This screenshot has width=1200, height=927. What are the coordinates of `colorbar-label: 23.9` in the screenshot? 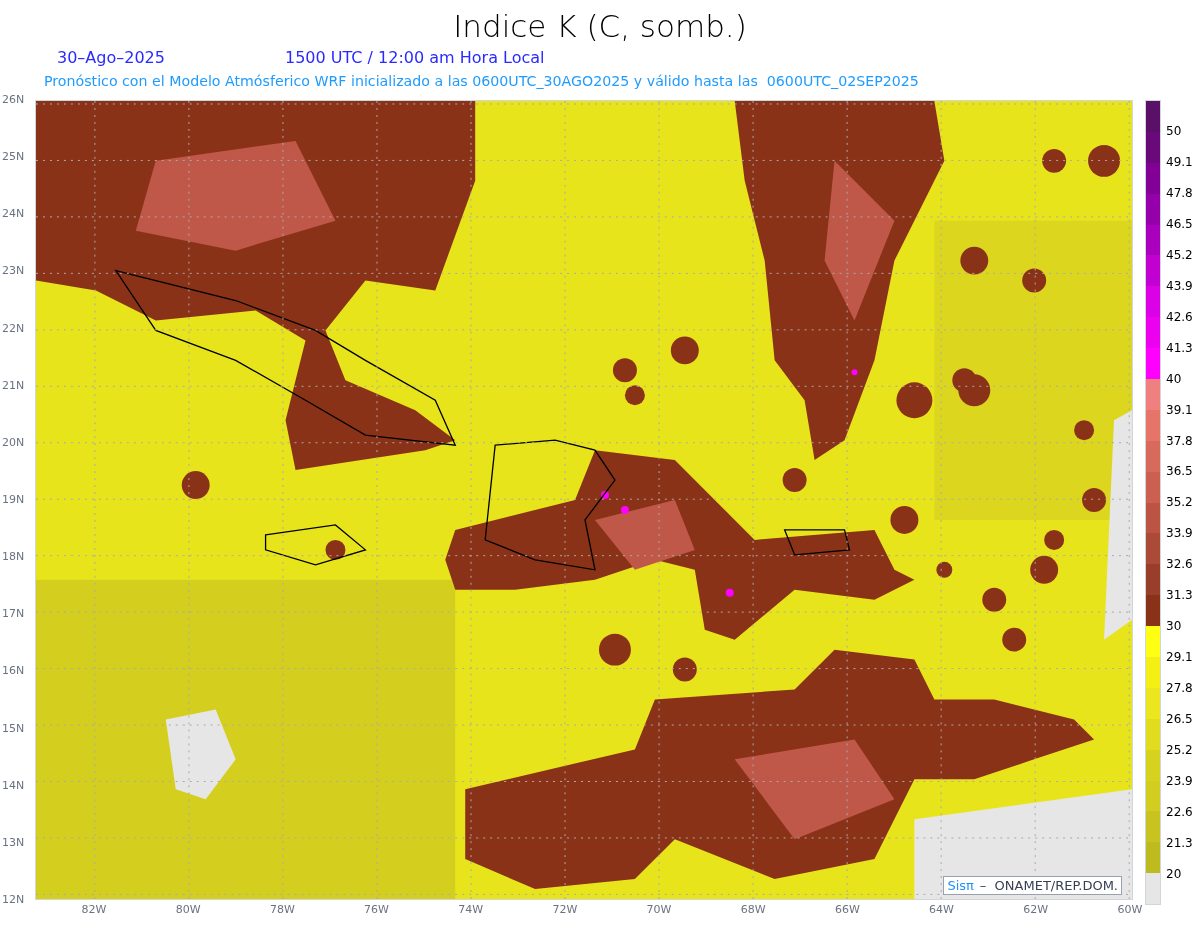 It's located at (1179, 781).